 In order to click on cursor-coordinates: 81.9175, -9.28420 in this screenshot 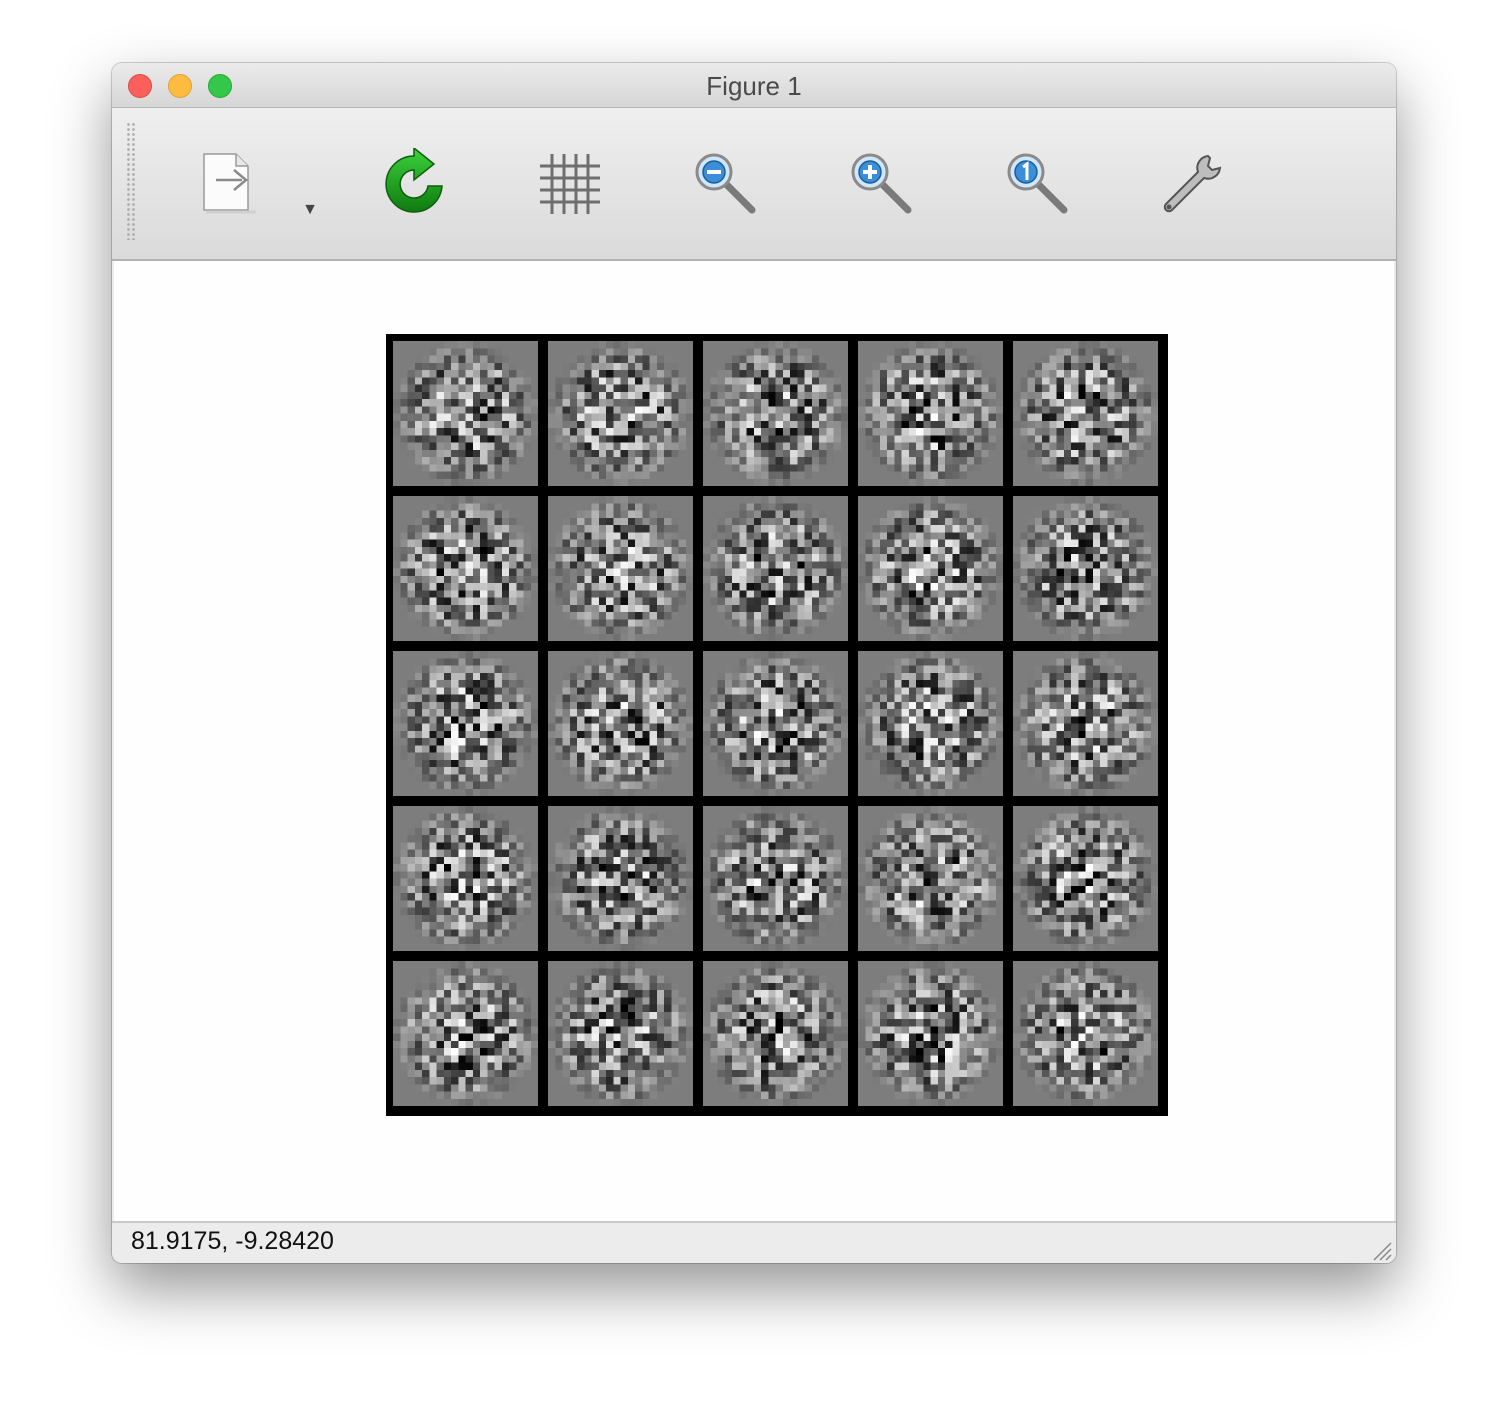, I will do `click(232, 1241)`.